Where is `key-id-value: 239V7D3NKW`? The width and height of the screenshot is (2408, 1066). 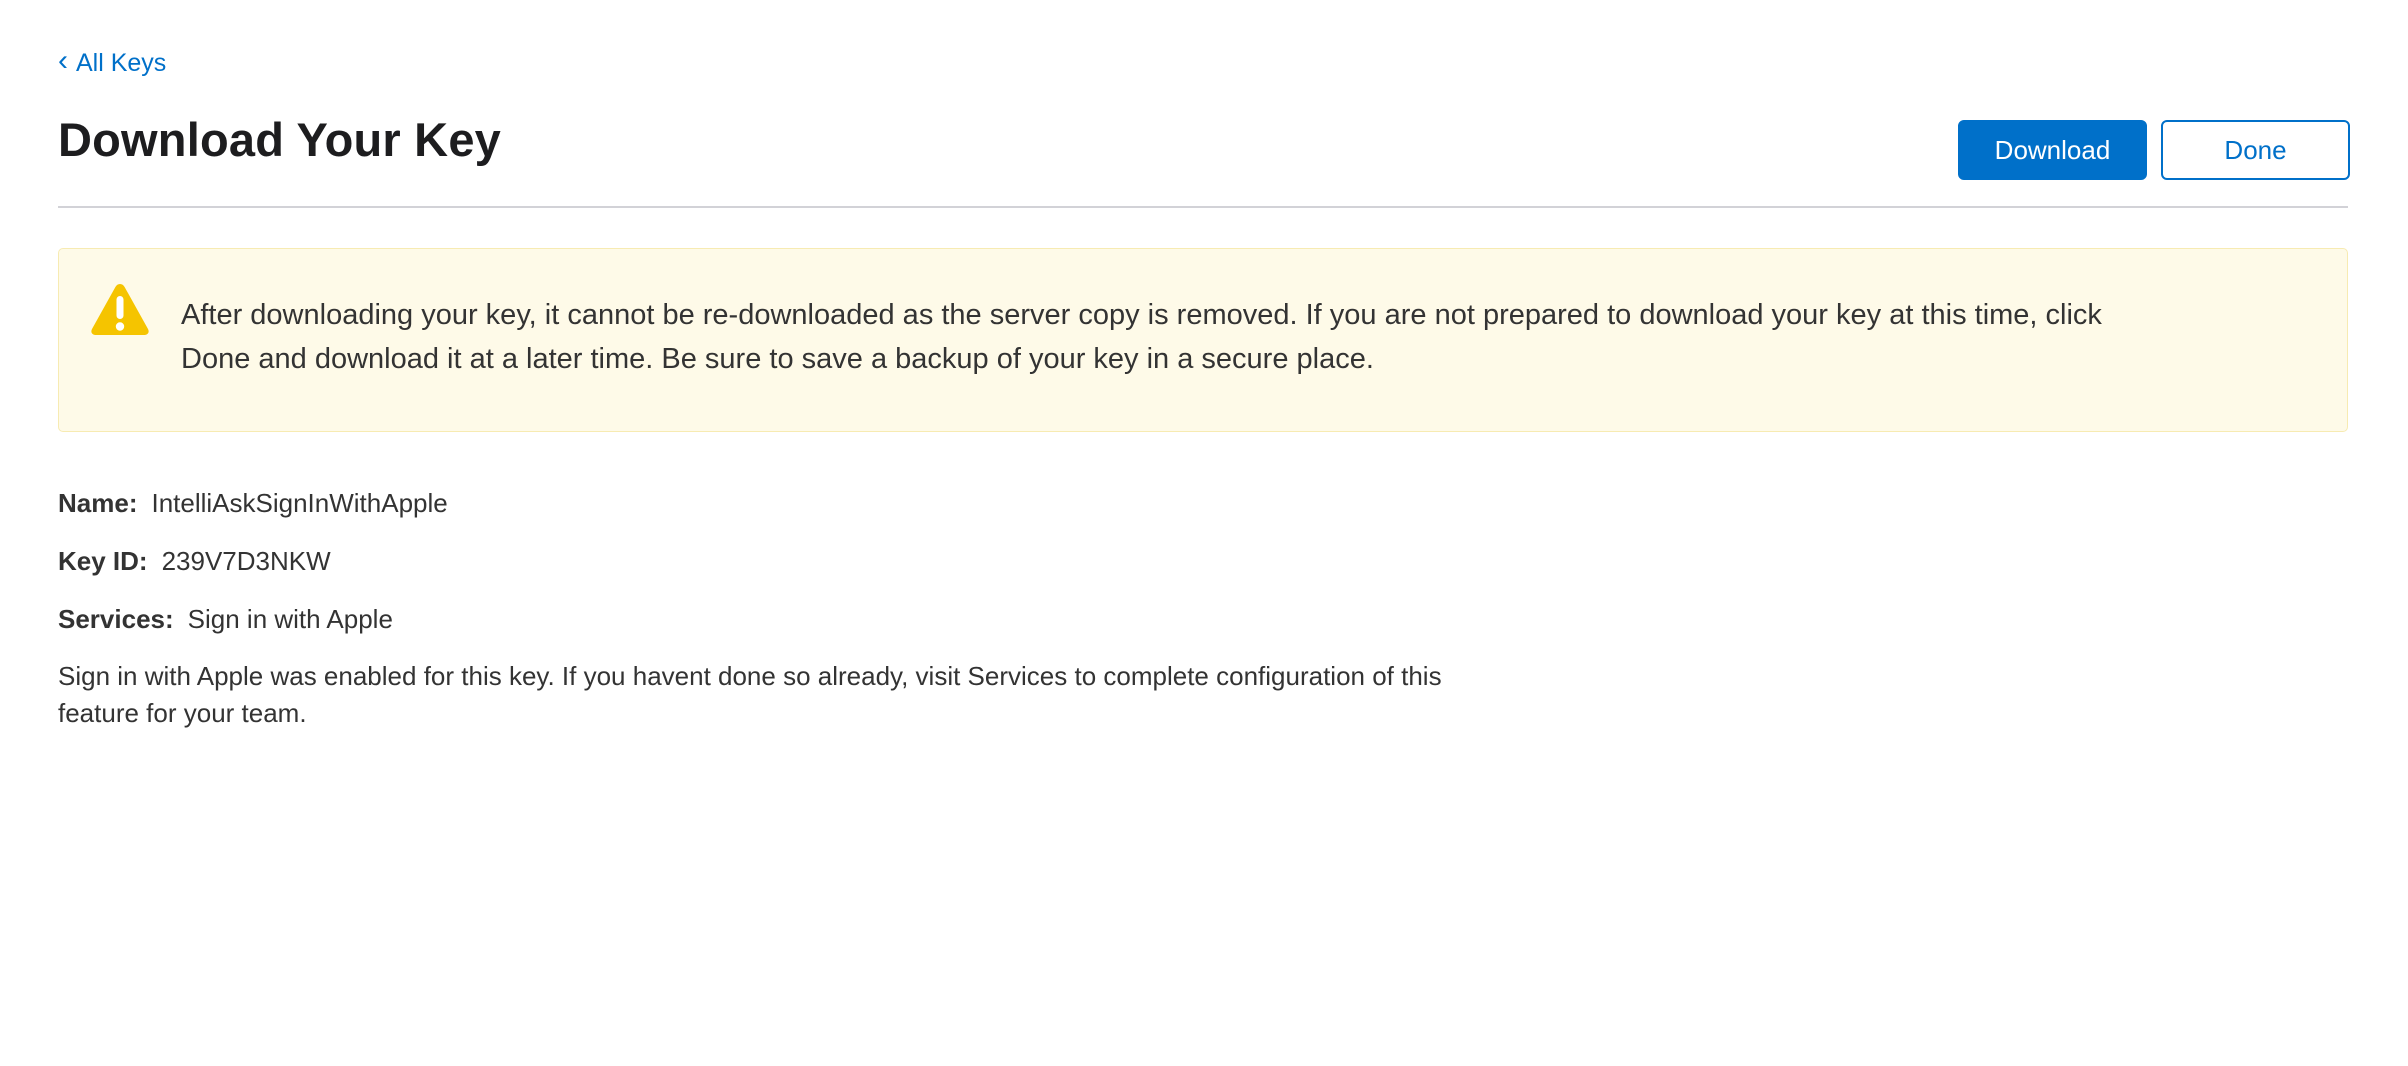 key-id-value: 239V7D3NKW is located at coordinates (246, 561).